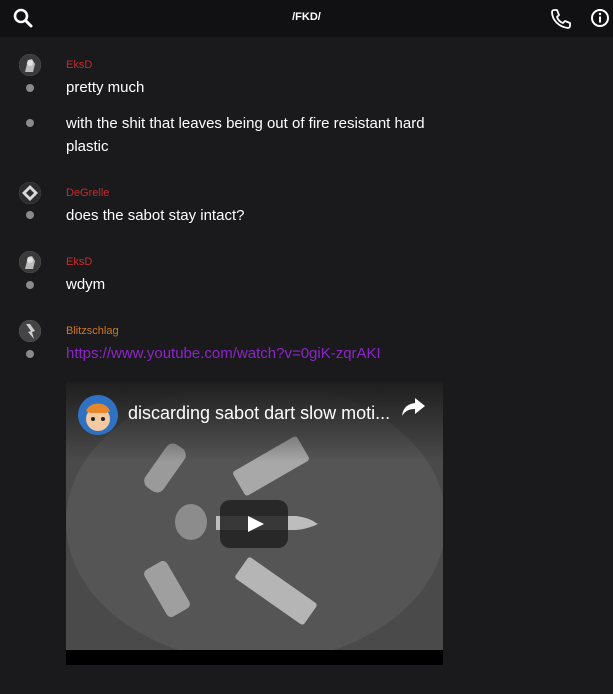 This screenshot has width=613, height=694. I want to click on channel-avatar, so click(98, 415).